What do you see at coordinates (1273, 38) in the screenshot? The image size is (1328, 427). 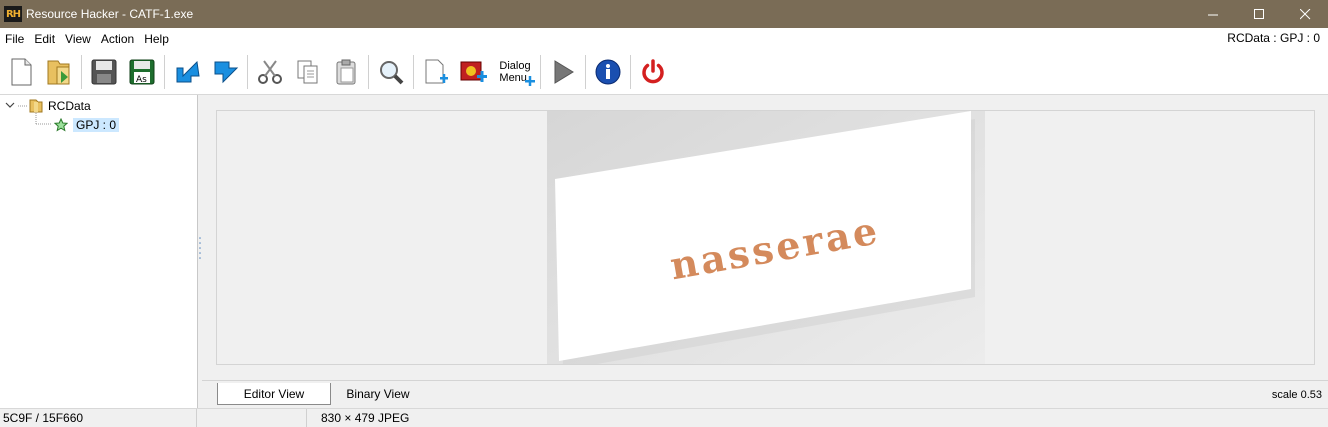 I see `resource-path-label: RCData : GPJ : 0` at bounding box center [1273, 38].